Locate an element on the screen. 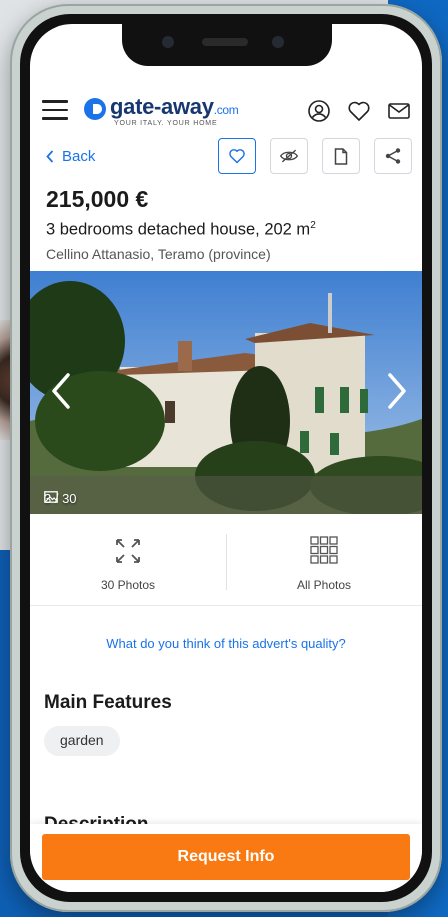 This screenshot has height=917, width=448. gallery-next-button is located at coordinates (396, 391).